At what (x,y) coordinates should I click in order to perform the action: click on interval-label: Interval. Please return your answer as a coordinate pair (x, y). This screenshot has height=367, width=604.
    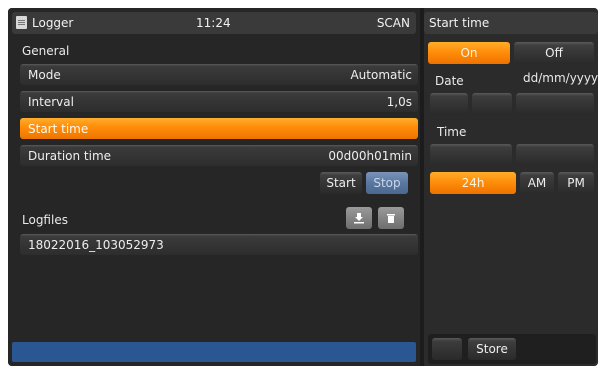
    Looking at the image, I should click on (51, 102).